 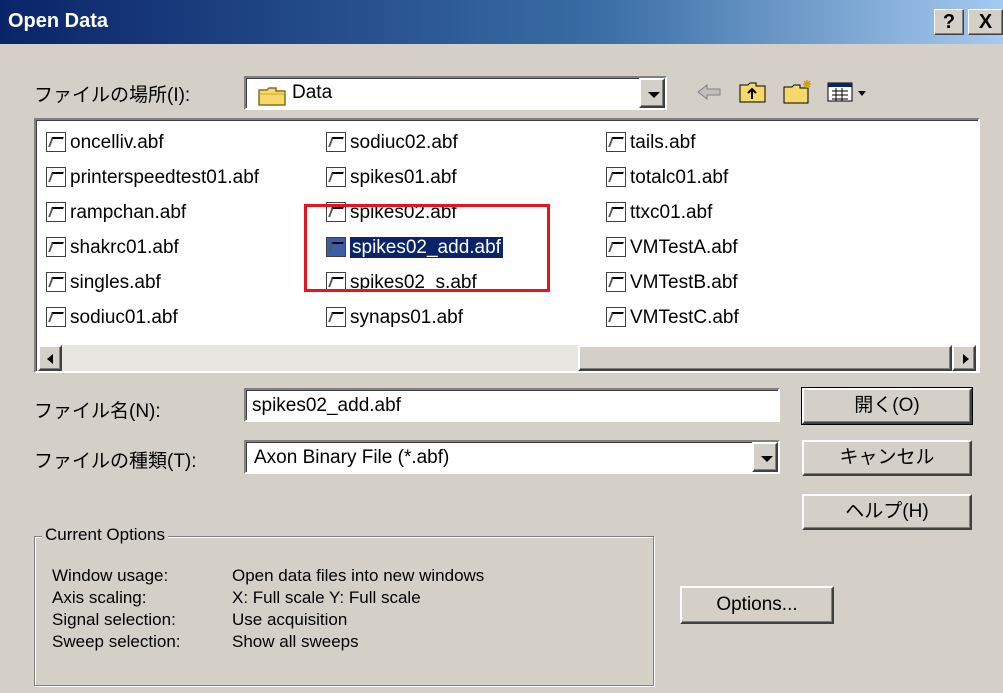 I want to click on option-value: Open data files into new windows, so click(x=358, y=575).